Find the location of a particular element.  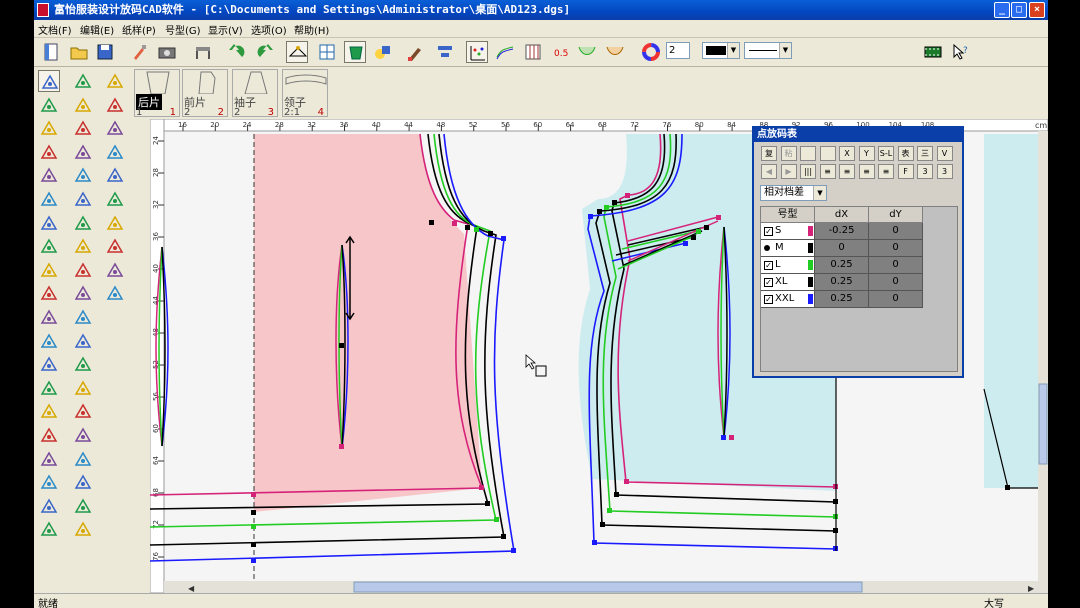

panel-tool-button: ▶ is located at coordinates (788, 171).